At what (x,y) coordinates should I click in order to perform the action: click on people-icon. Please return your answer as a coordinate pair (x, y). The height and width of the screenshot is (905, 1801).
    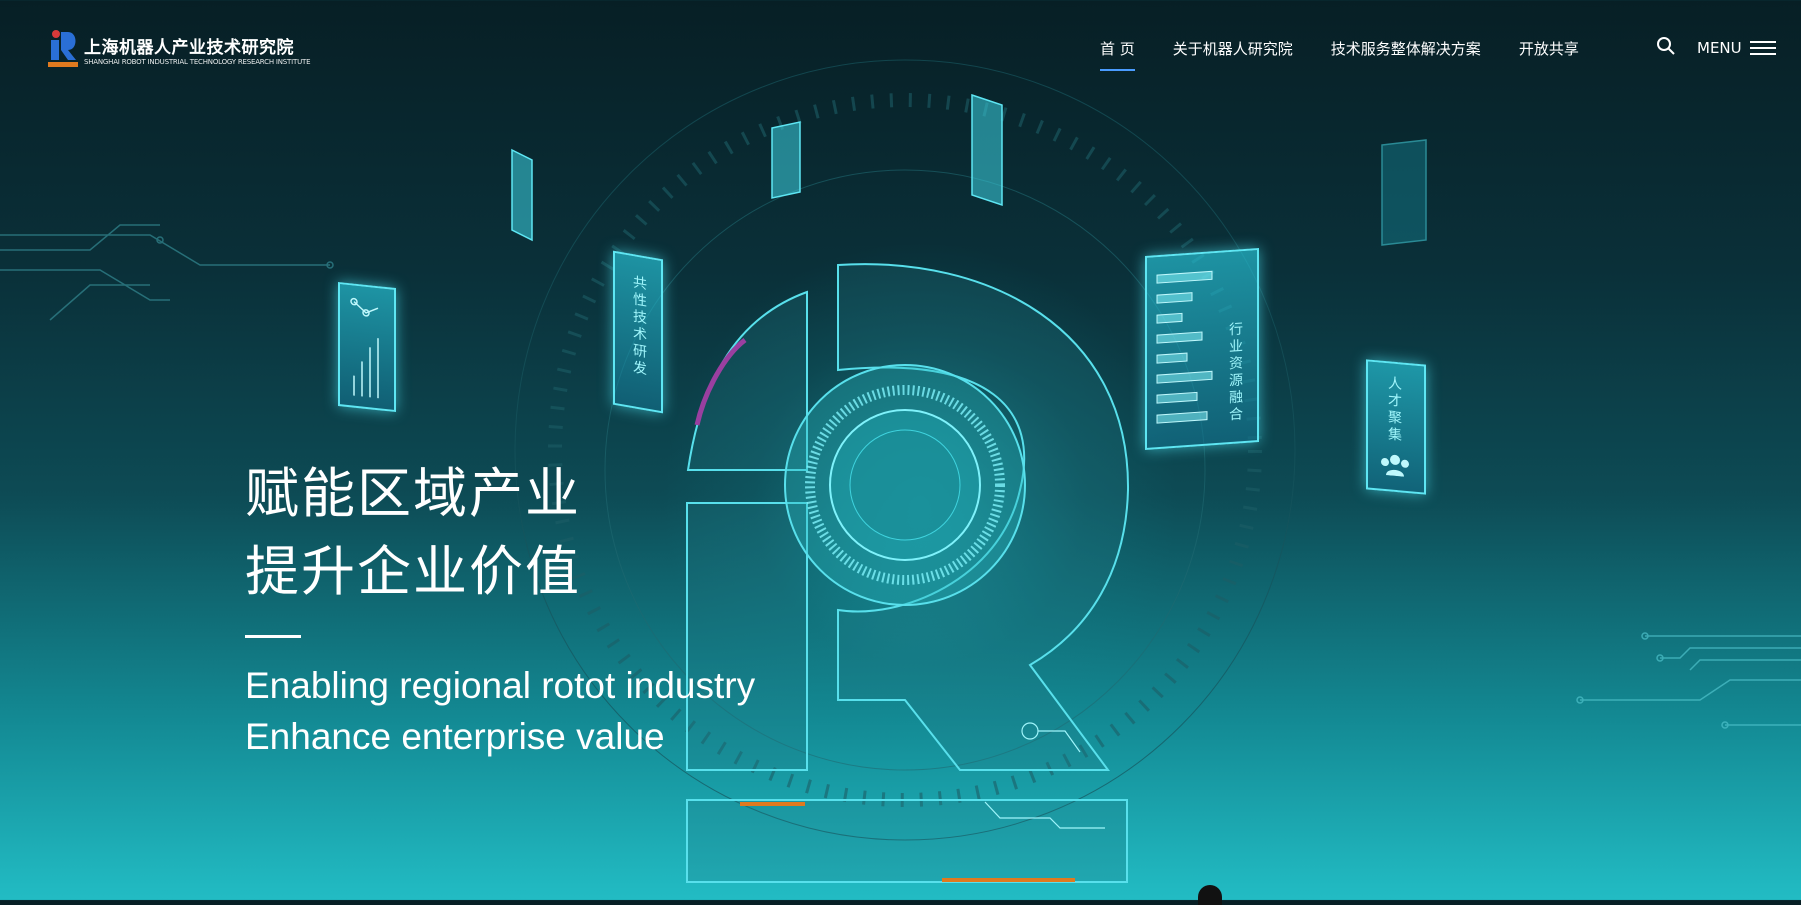
    Looking at the image, I should click on (1395, 465).